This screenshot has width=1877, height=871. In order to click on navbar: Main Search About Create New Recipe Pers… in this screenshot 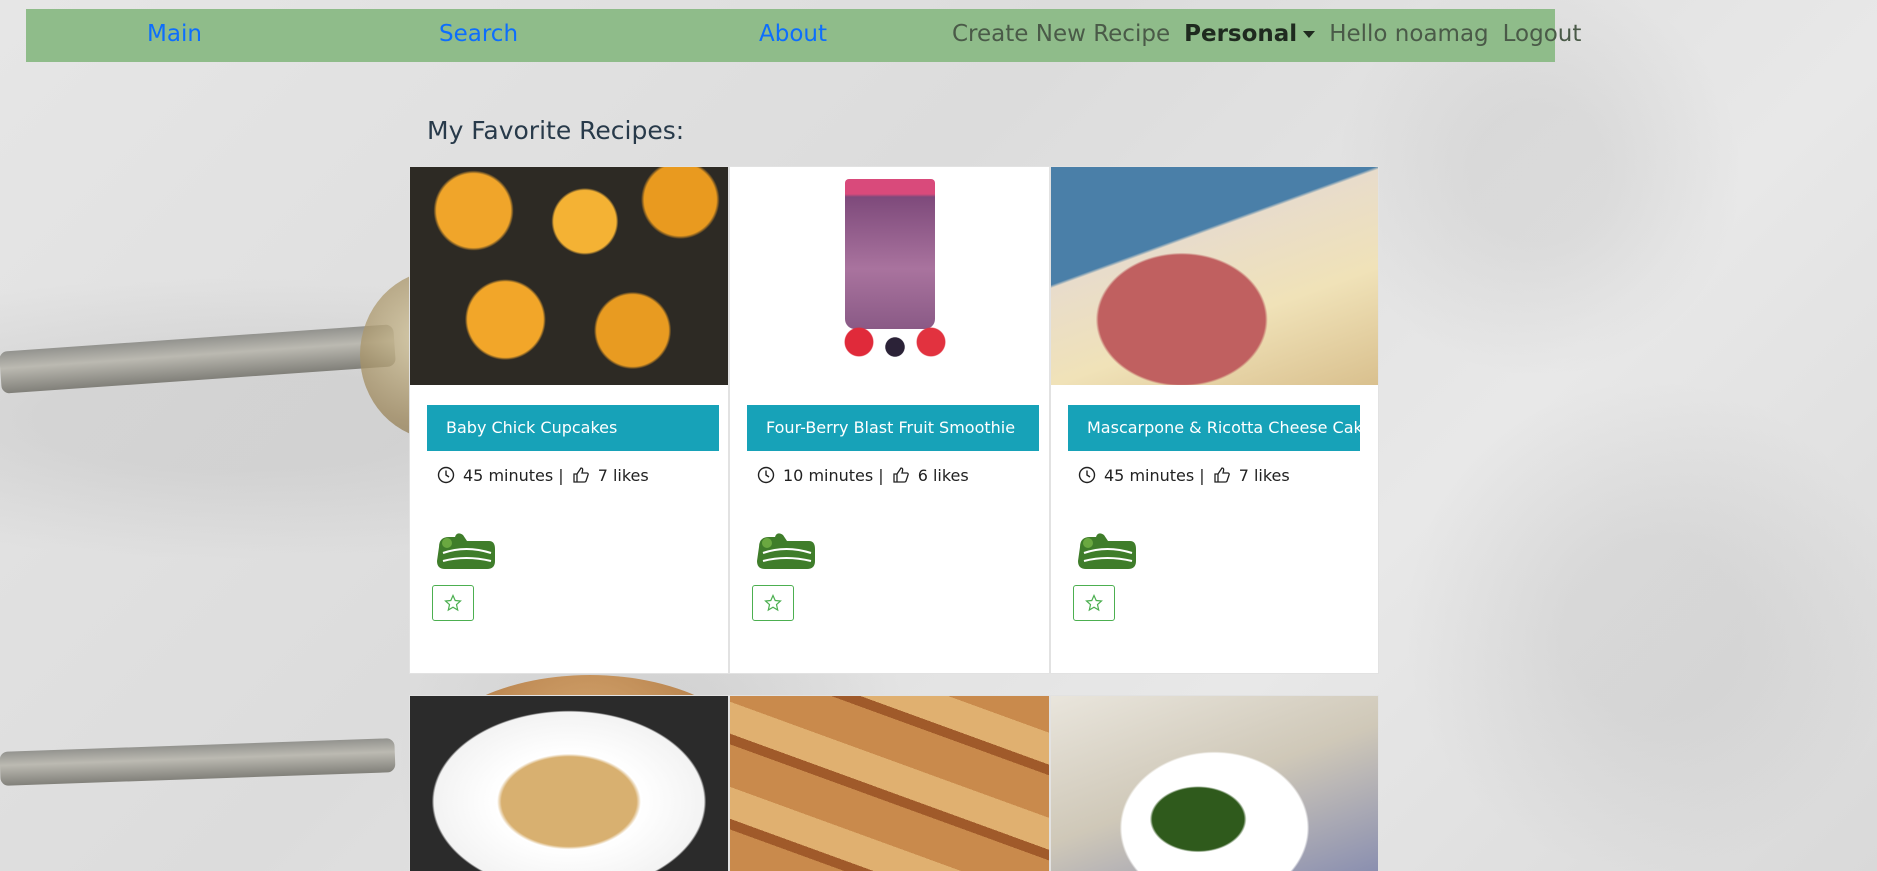, I will do `click(803, 35)`.